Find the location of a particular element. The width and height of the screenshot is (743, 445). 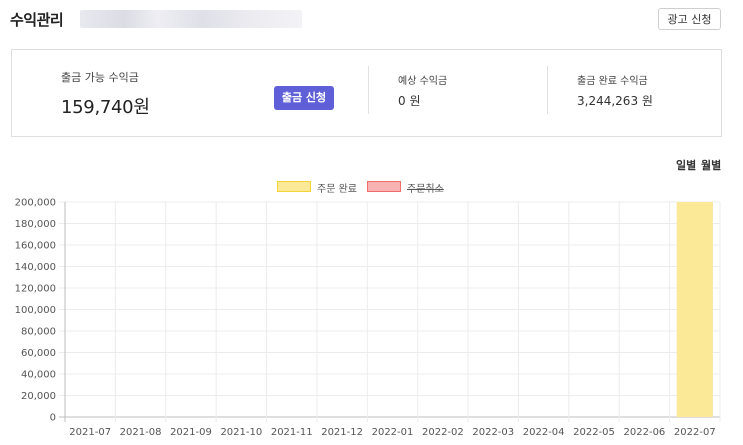

x-tick-label: 2022-02 is located at coordinates (443, 432).